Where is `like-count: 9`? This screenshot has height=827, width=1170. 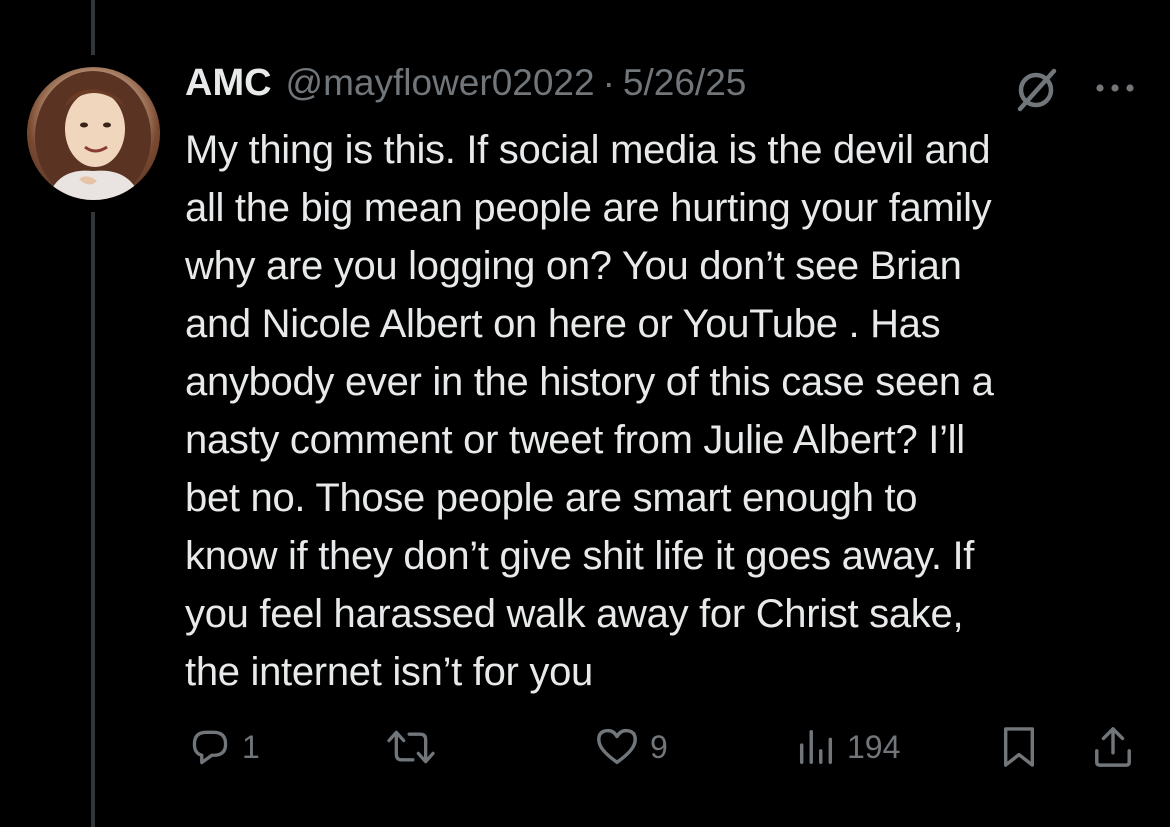 like-count: 9 is located at coordinates (659, 746).